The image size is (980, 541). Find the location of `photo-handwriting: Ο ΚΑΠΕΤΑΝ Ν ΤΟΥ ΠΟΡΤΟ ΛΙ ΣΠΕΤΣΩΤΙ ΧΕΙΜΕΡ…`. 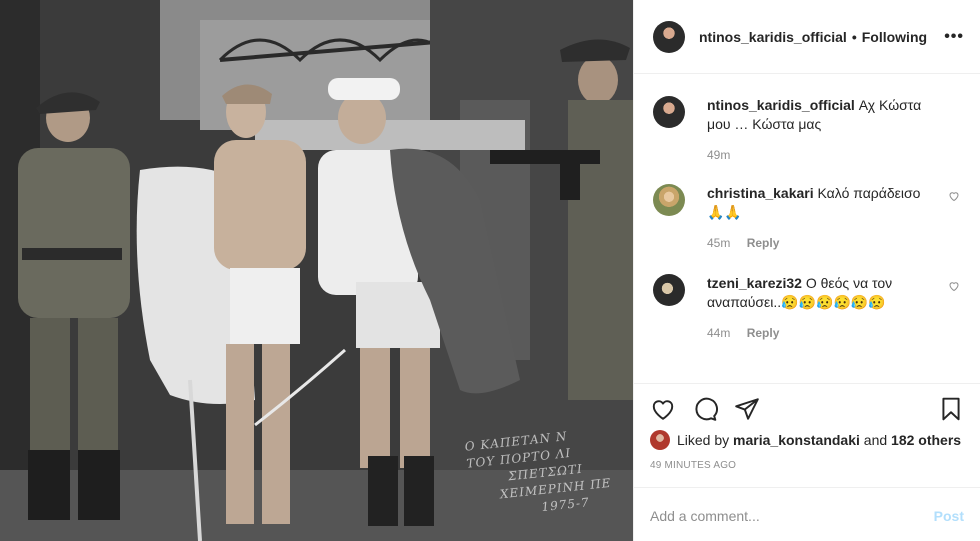

photo-handwriting: Ο ΚΑΠΕΤΑΝ Ν ΤΟΥ ΠΟΡΤΟ ΛΙ ΣΠΕΤΣΩΤΙ ΧΕΙΜΕΡ… is located at coordinates (548, 473).